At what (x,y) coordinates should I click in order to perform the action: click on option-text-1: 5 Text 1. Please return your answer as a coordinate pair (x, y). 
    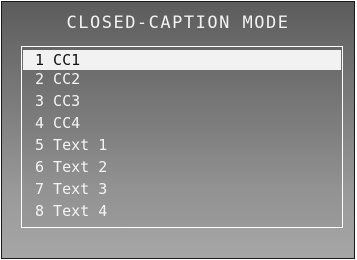
    Looking at the image, I should click on (182, 145).